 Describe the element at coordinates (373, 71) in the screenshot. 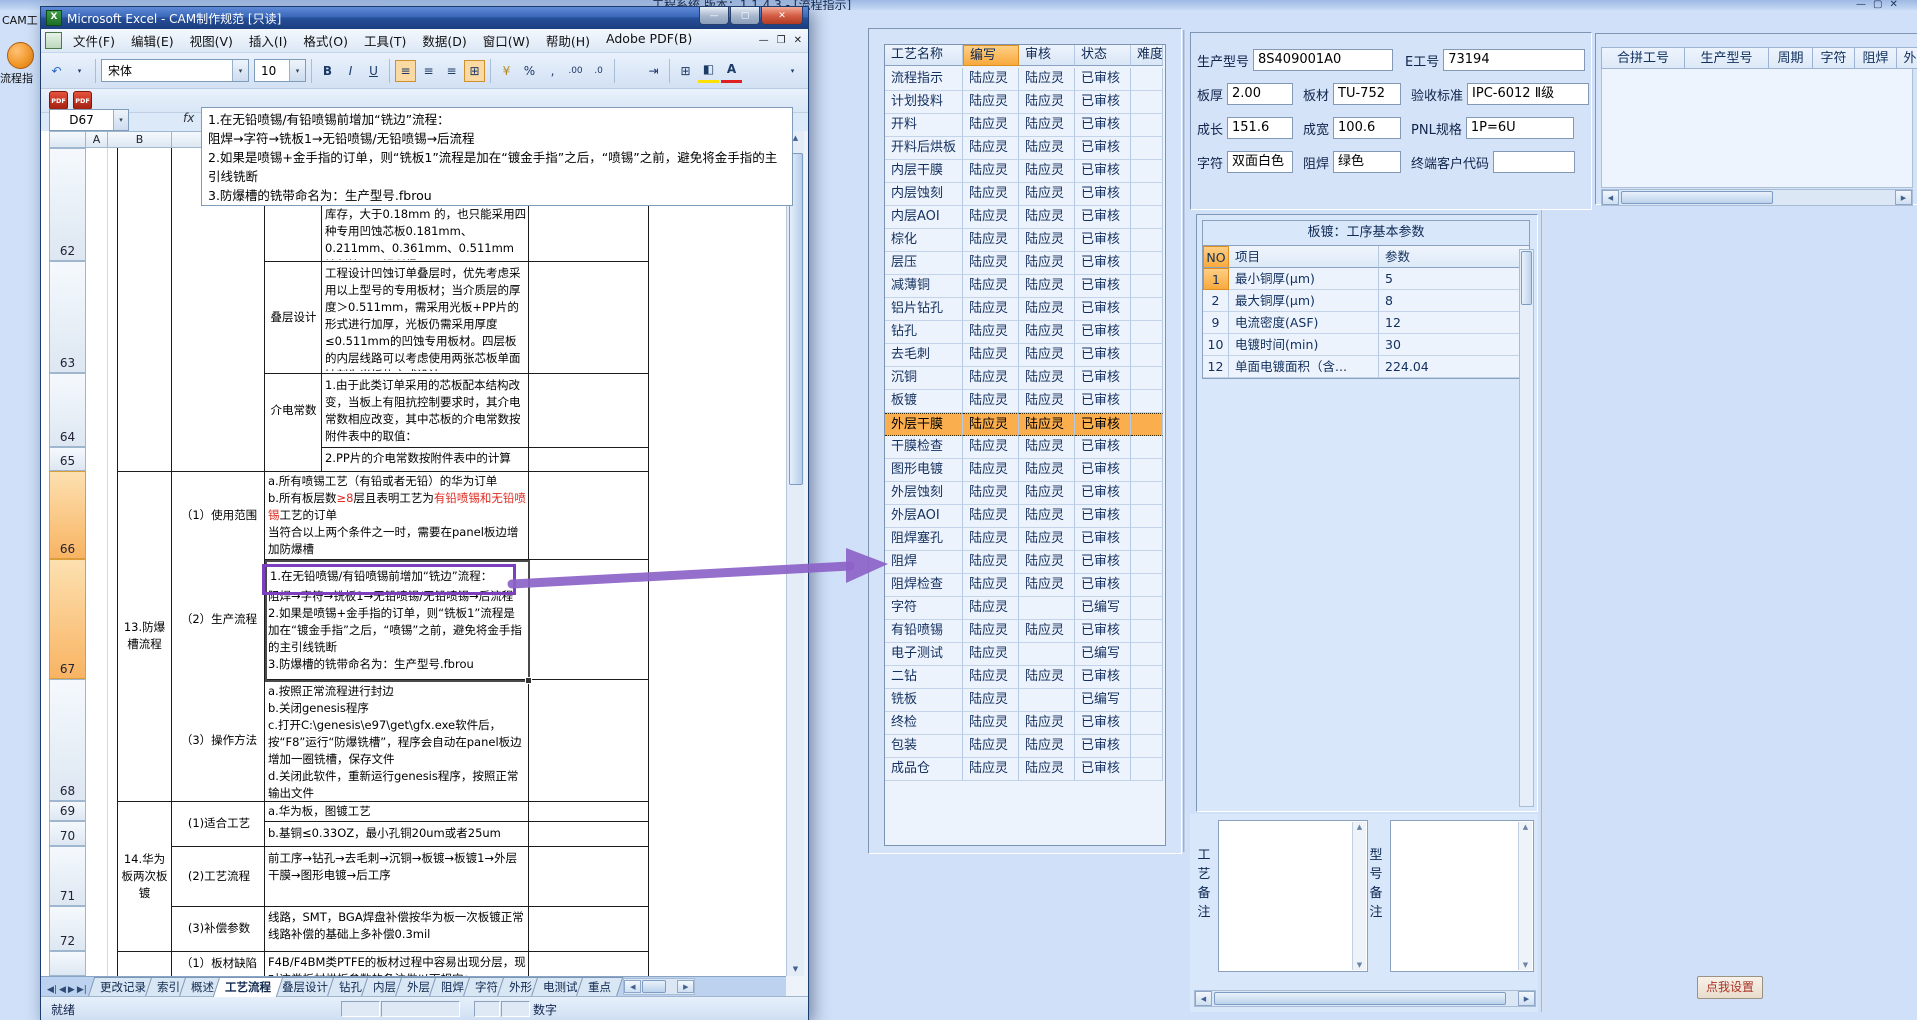

I see `underline-button: U` at that location.